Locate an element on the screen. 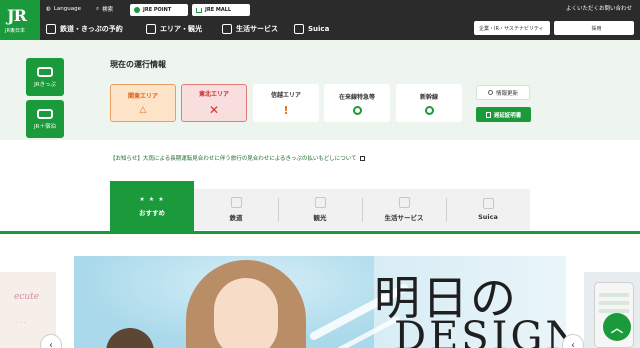 This screenshot has width=640, height=348. card-label: 関東エリア is located at coordinates (142, 96).